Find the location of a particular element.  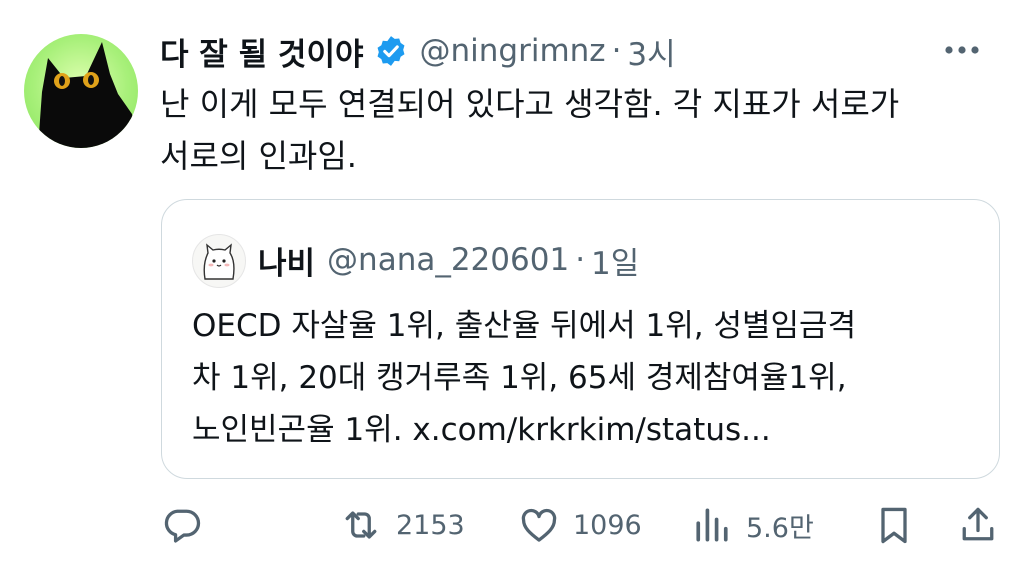

like-count: 1096 is located at coordinates (607, 525).